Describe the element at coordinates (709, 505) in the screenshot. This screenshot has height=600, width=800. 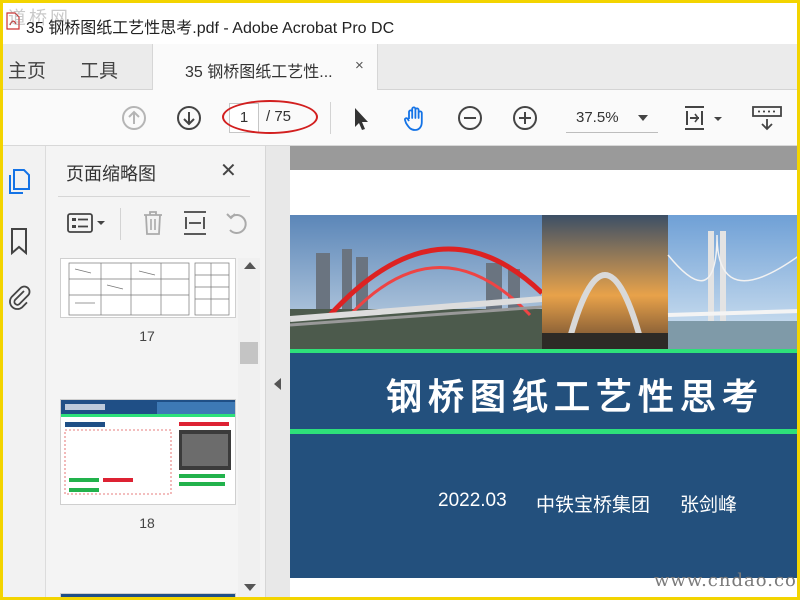
I see `document-author: 张剑峰` at that location.